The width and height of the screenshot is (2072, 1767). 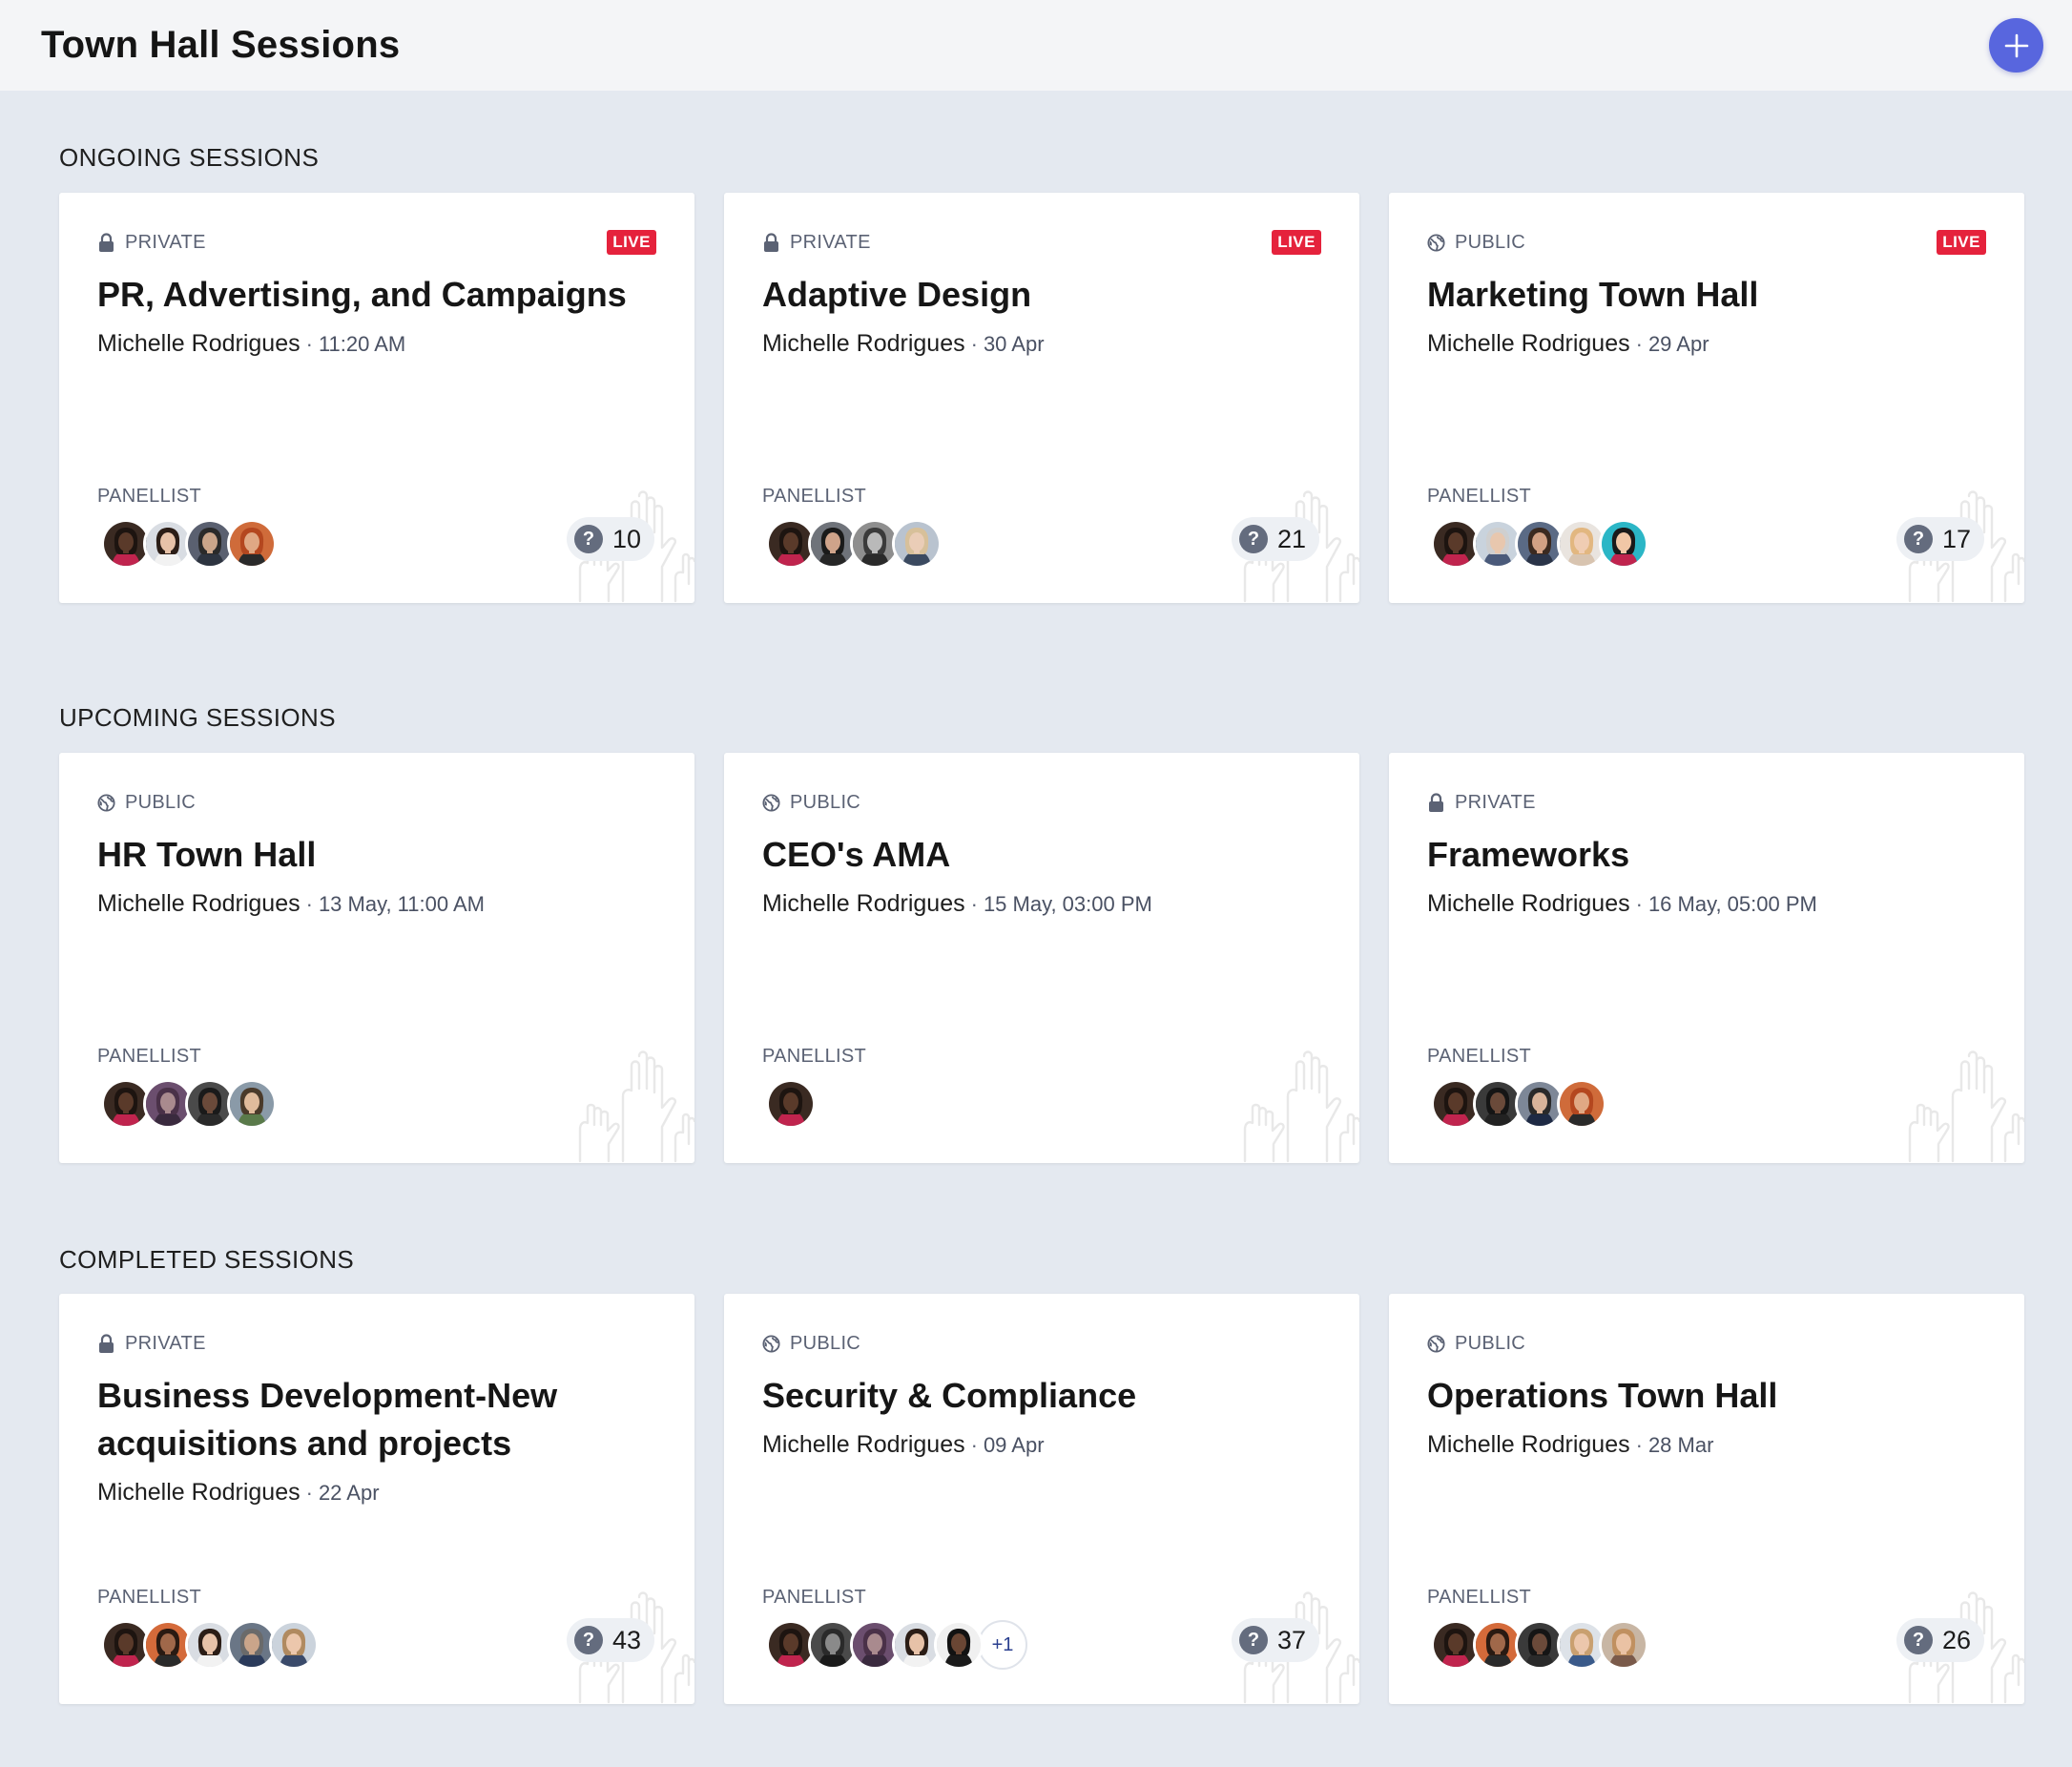 What do you see at coordinates (1014, 344) in the screenshot?
I see `session-time: 30 Apr` at bounding box center [1014, 344].